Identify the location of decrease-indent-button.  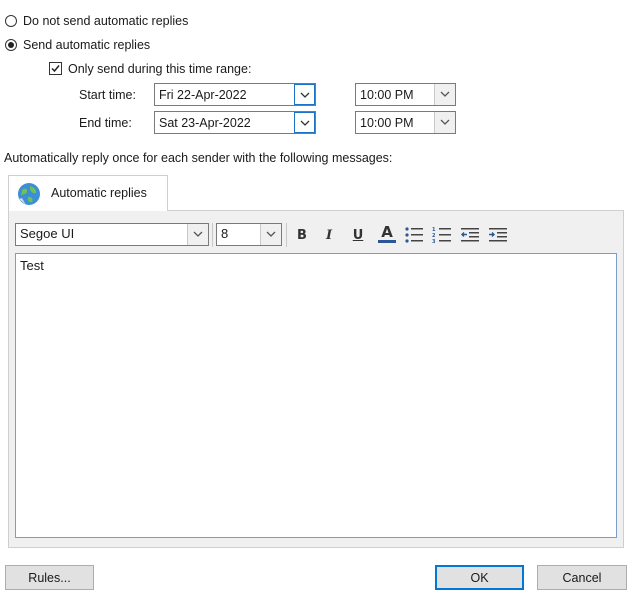
(470, 235).